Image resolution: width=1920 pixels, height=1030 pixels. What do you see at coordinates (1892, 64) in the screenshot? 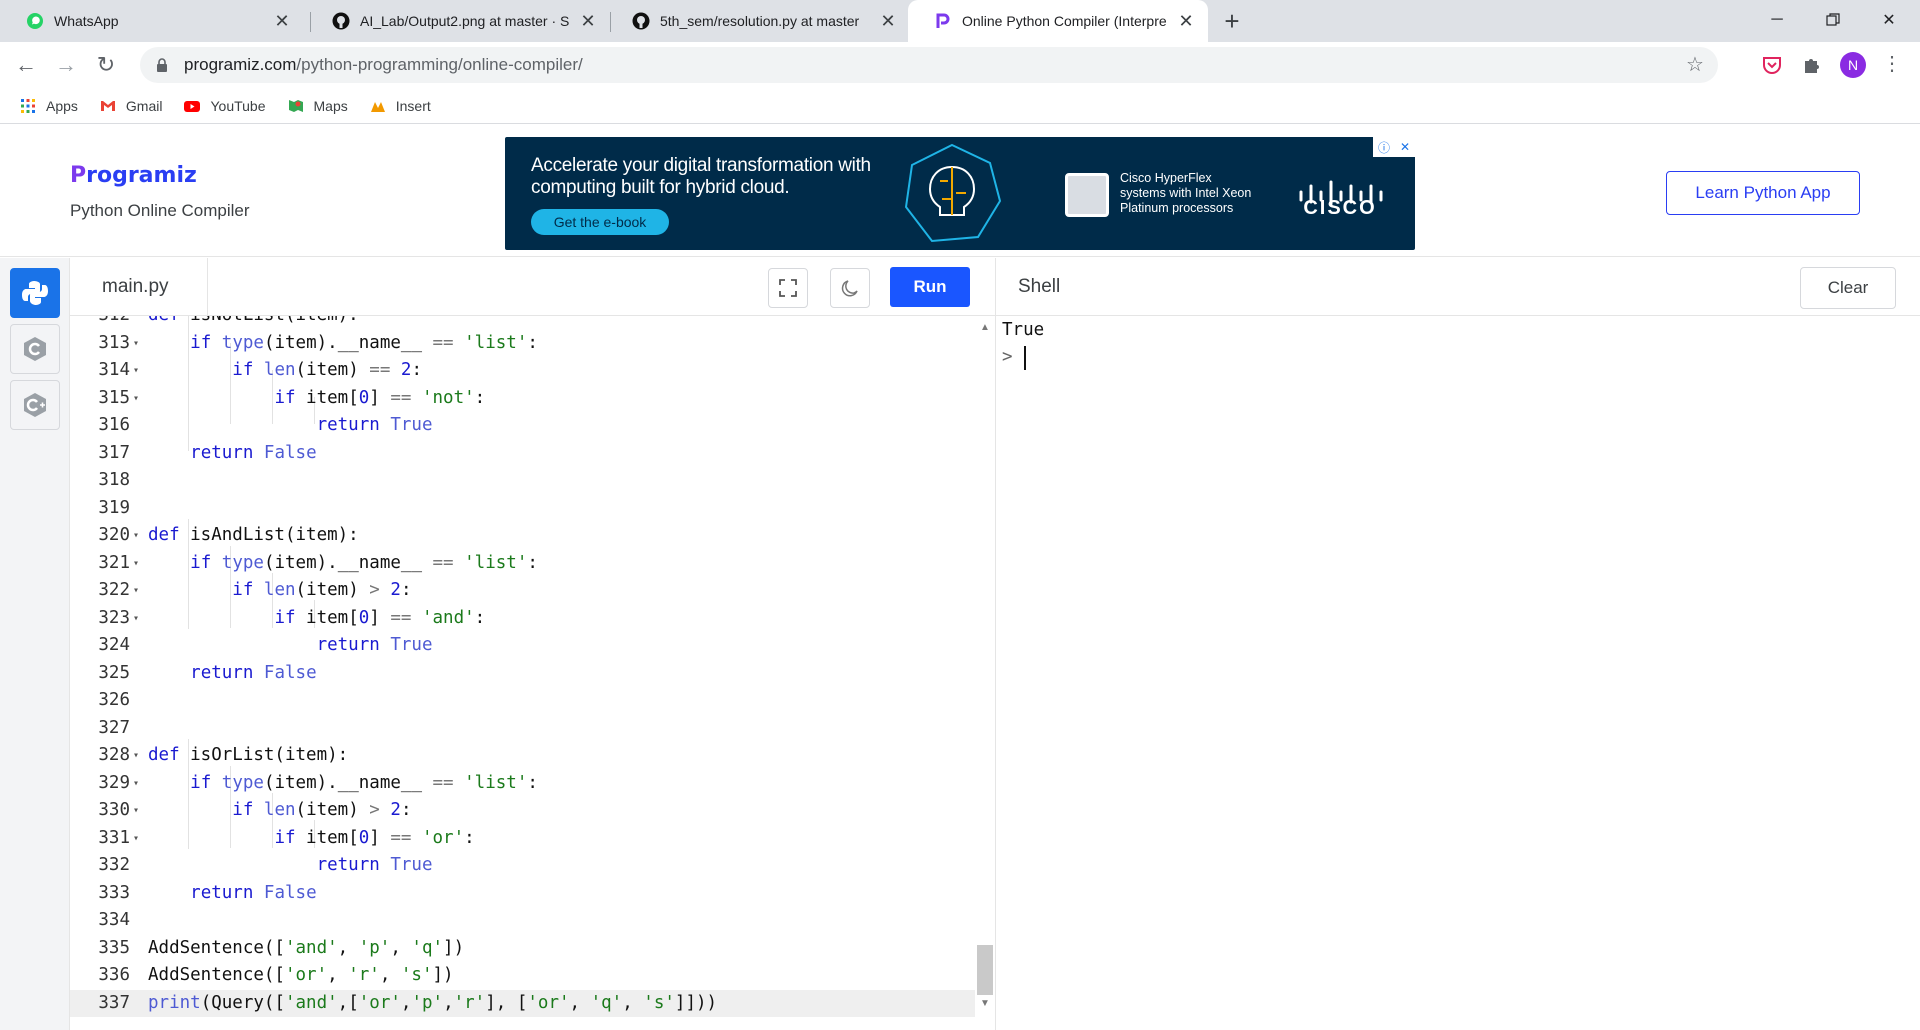
I see `browser-menu-icon: ⋮` at bounding box center [1892, 64].